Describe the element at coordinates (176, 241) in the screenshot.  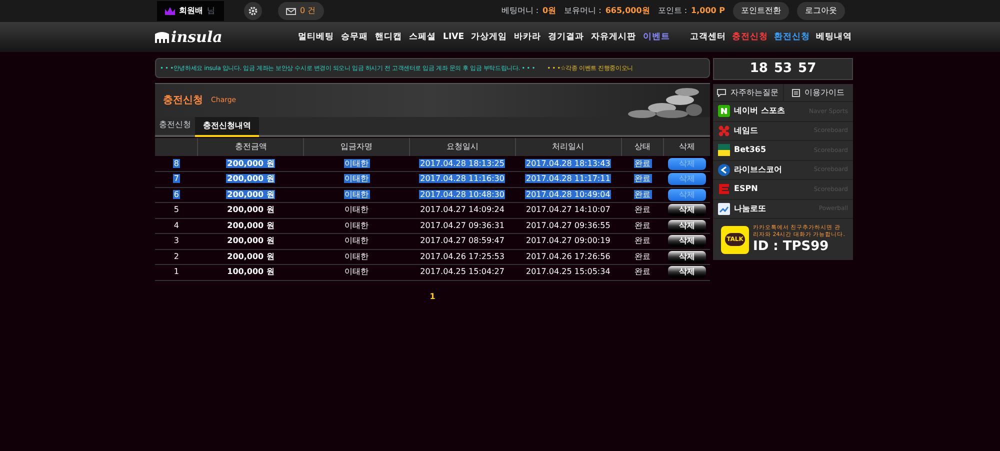
I see `table-cell: 3` at that location.